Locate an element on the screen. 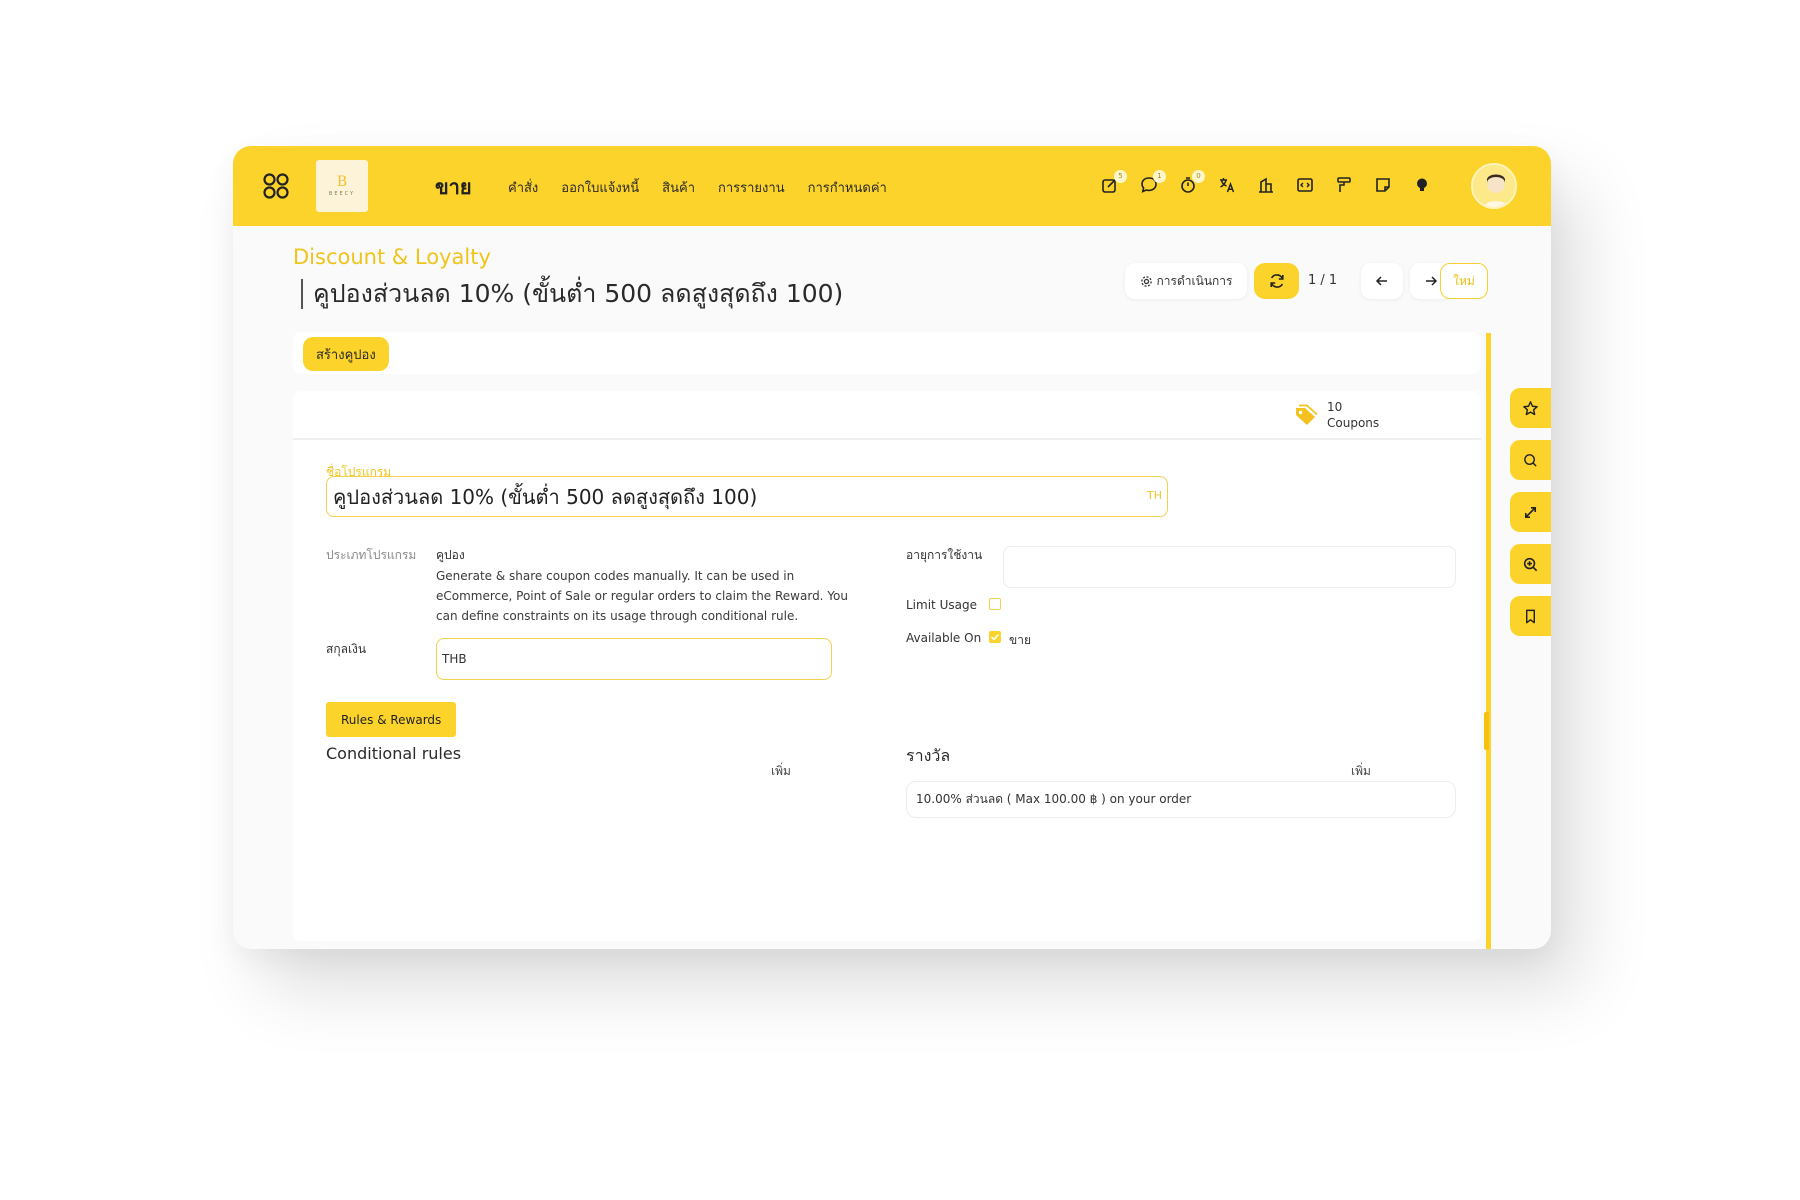 The height and width of the screenshot is (1200, 1800). company-logo: B BEECY is located at coordinates (342, 186).